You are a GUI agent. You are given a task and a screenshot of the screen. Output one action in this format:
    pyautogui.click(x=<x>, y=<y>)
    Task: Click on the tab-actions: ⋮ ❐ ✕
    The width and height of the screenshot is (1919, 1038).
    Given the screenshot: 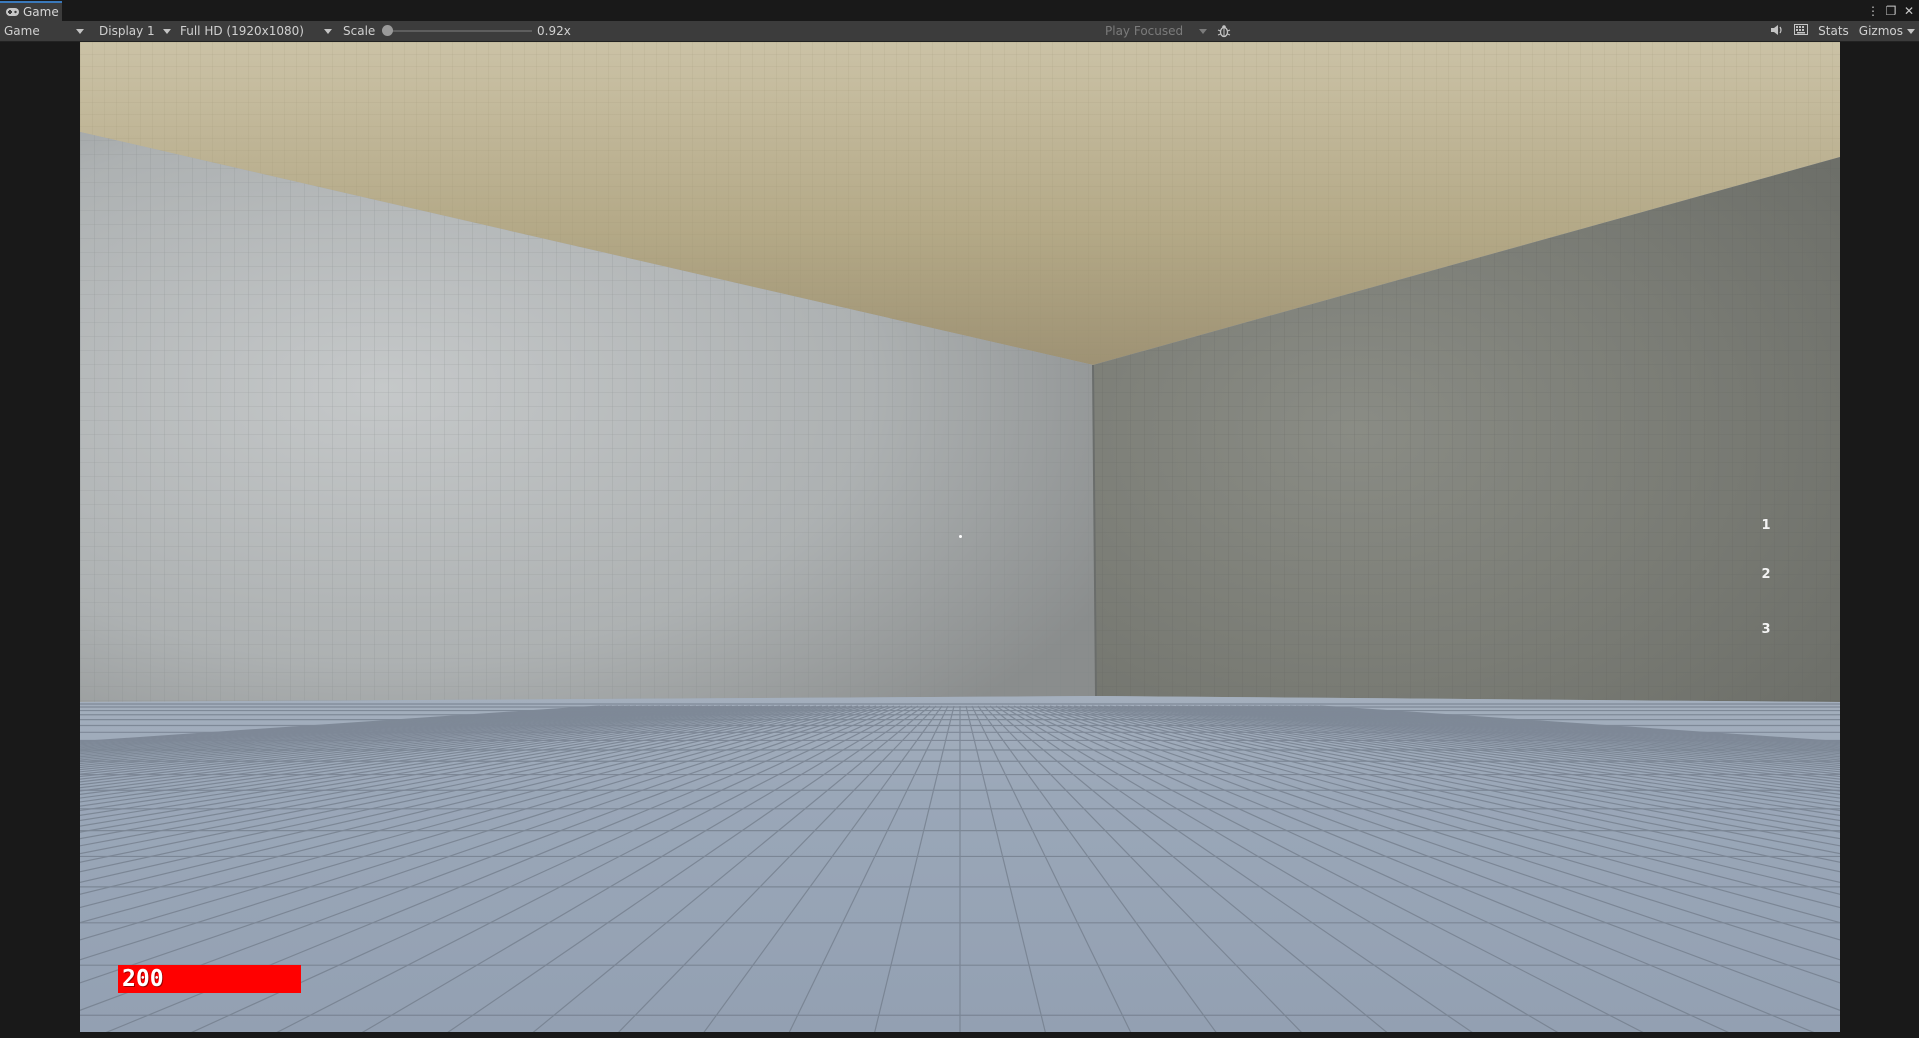 What is the action you would take?
    pyautogui.click(x=1891, y=11)
    